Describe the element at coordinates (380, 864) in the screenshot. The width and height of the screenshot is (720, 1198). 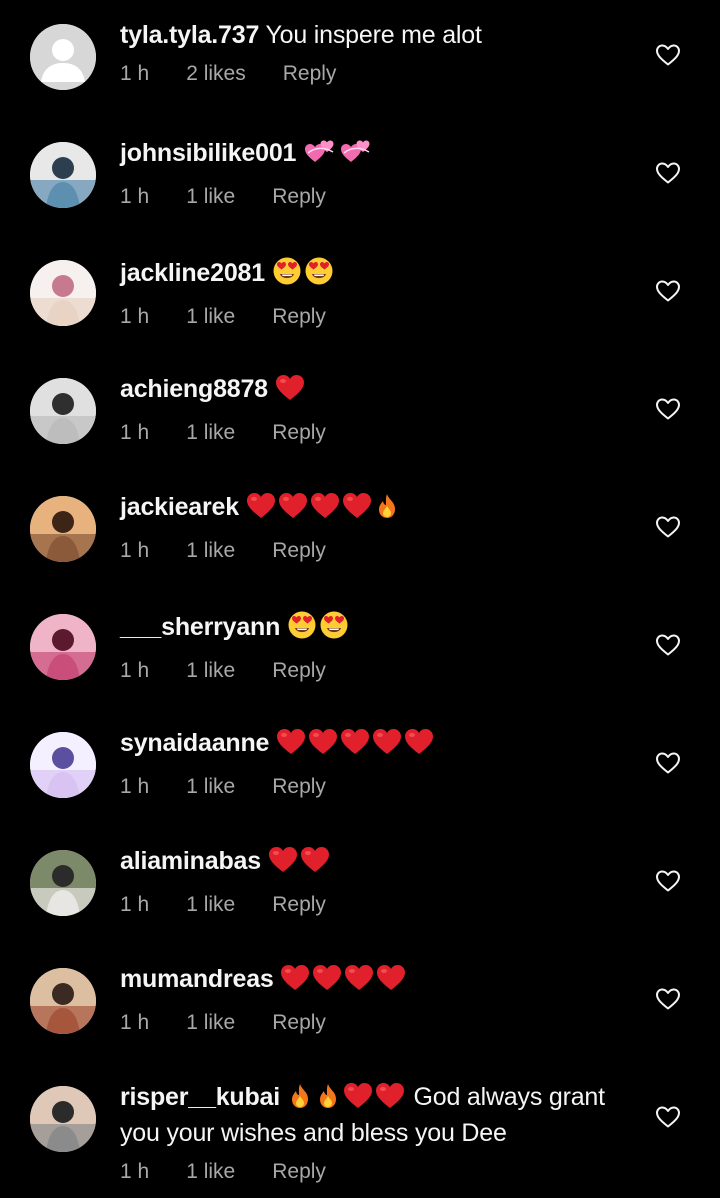
I see `comment-line: aliaminabas` at that location.